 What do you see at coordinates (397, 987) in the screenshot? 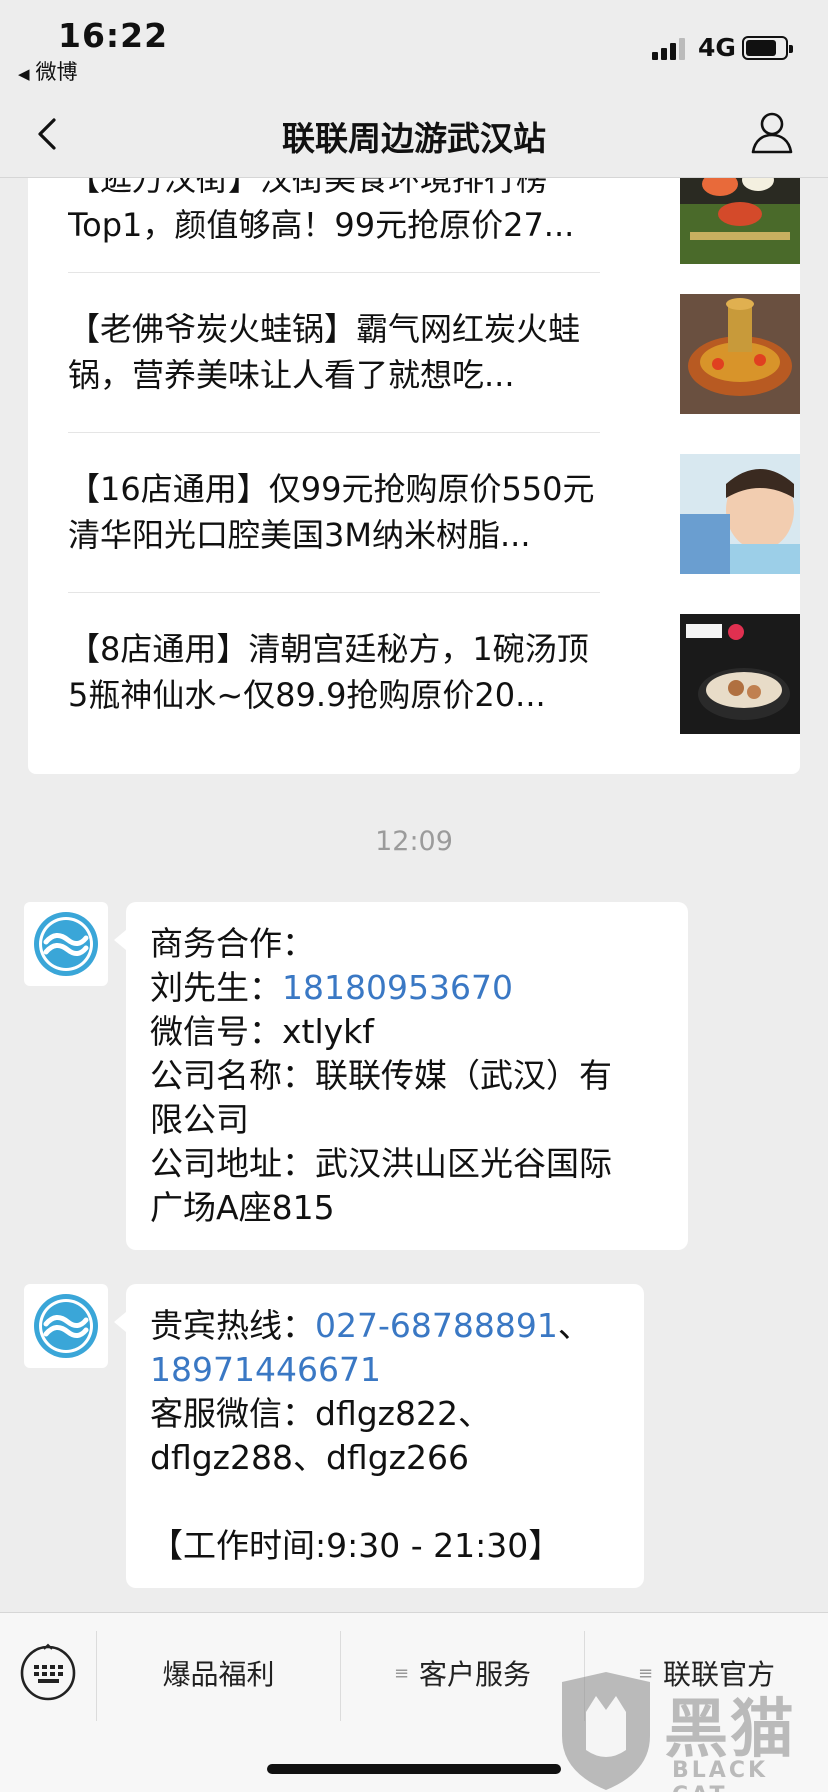
I see `phone-link: 18180953670` at bounding box center [397, 987].